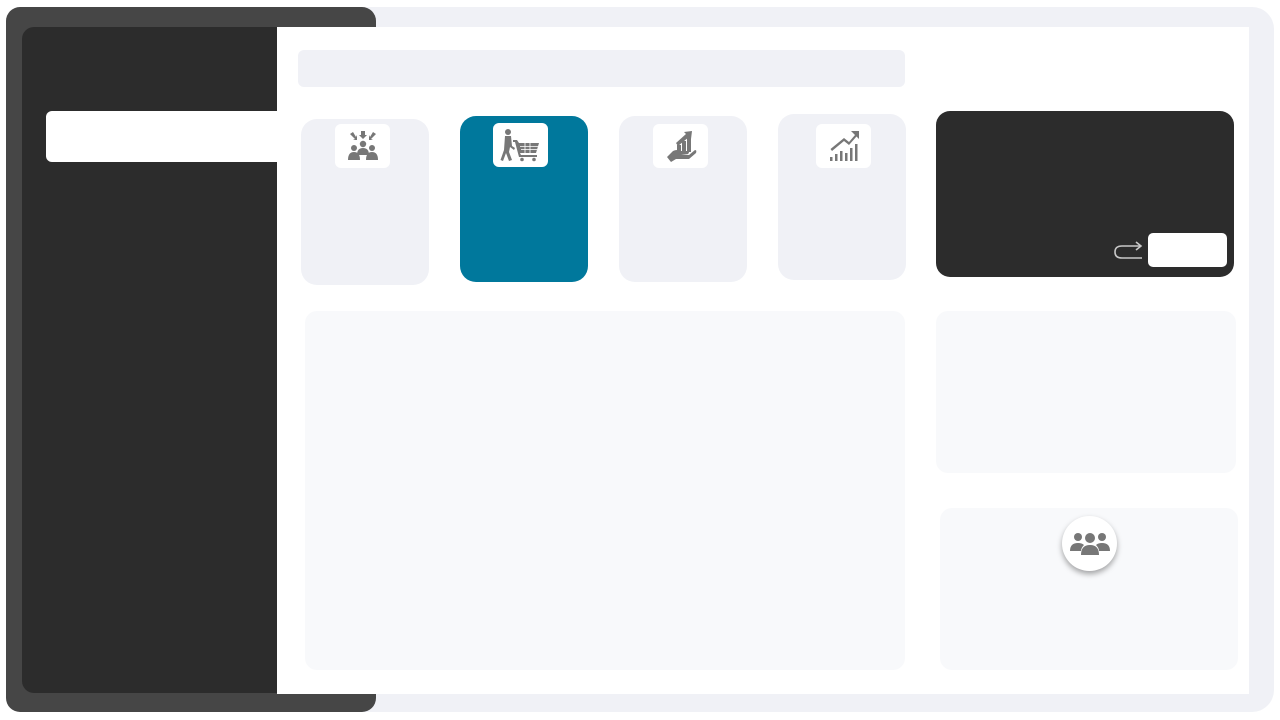 This screenshot has width=1280, height=720. I want to click on share-arrow-icon, so click(1128, 250).